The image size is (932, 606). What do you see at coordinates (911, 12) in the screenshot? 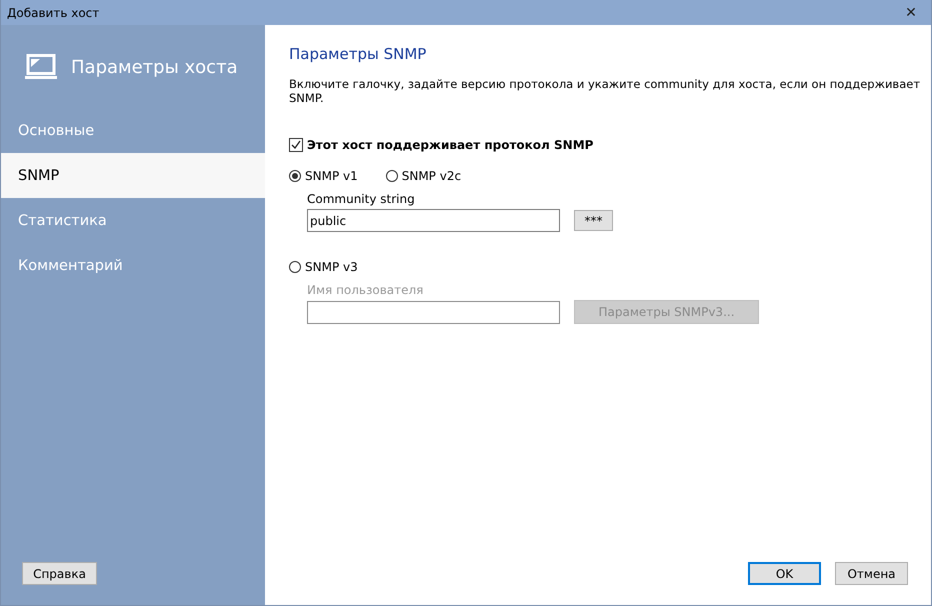
I see `close-button: ✕` at bounding box center [911, 12].